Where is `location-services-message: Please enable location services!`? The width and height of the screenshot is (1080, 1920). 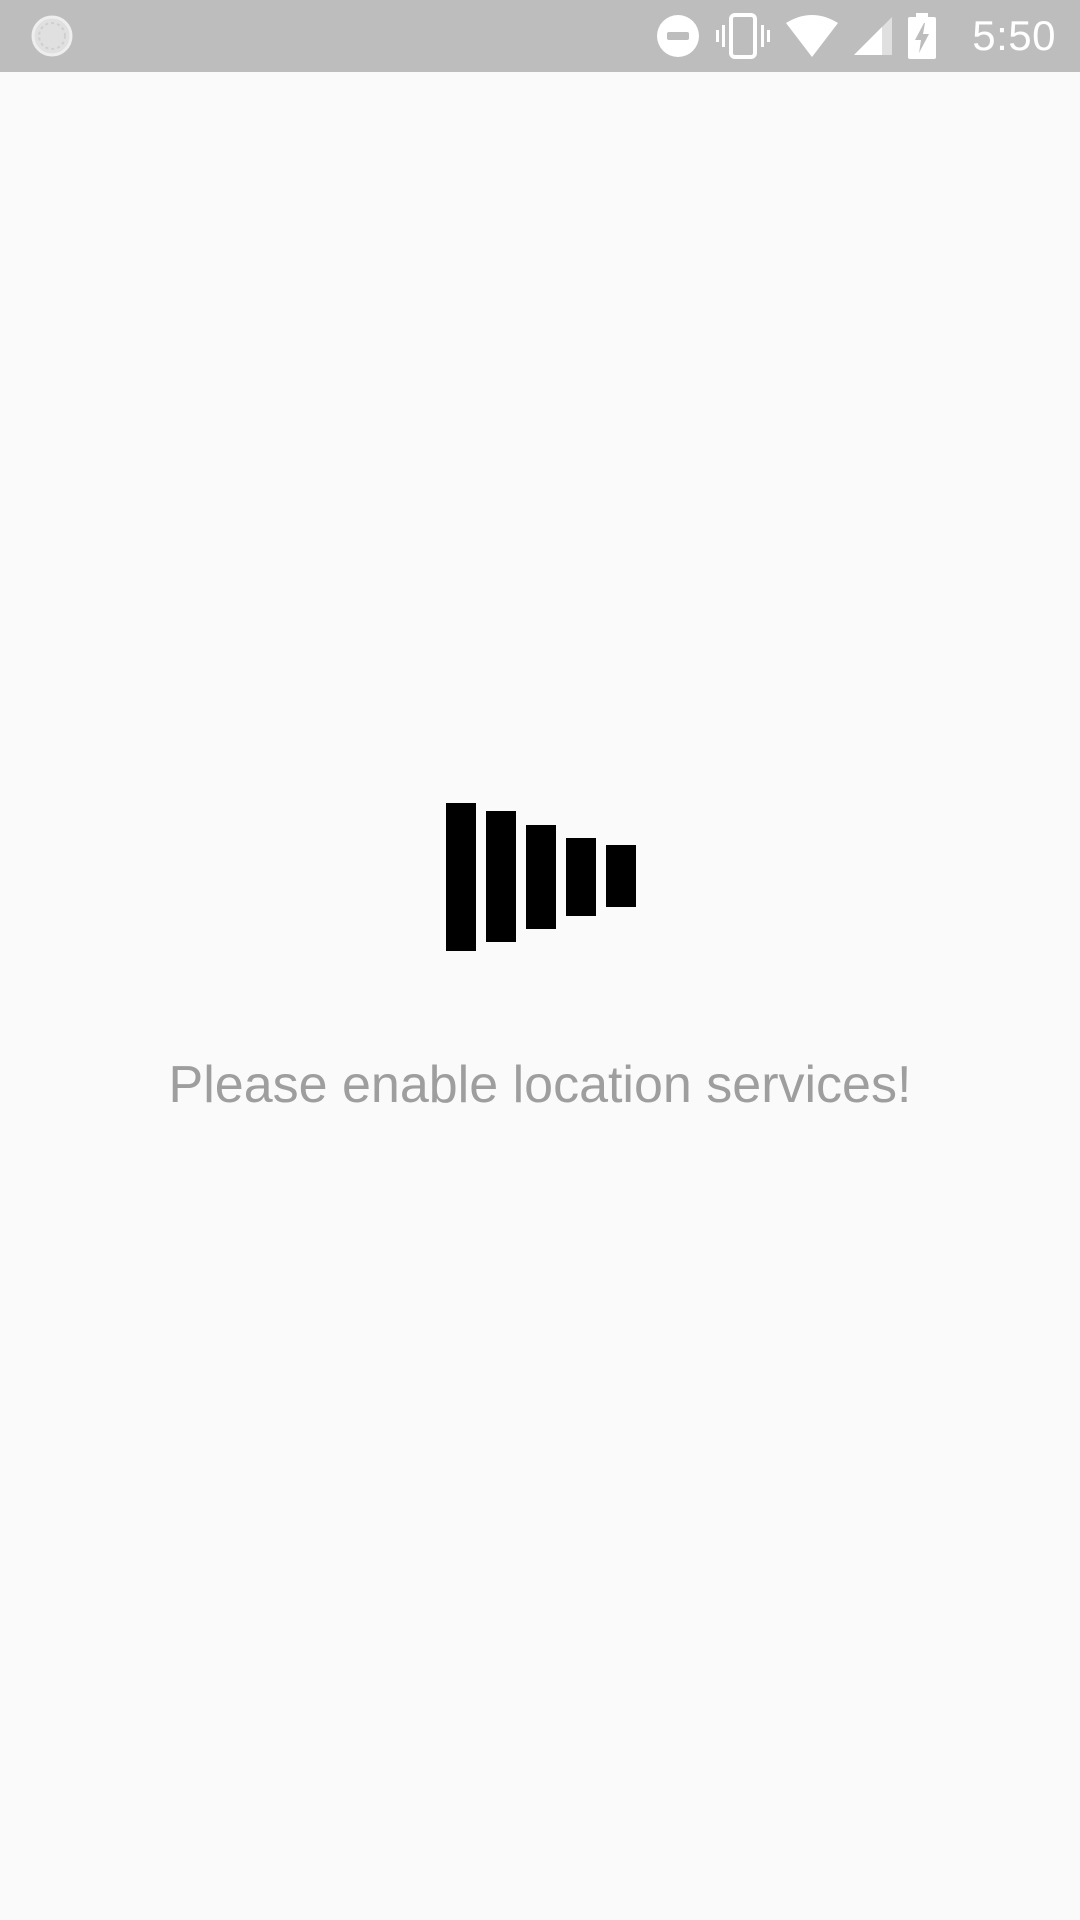
location-services-message: Please enable location services! is located at coordinates (540, 1085).